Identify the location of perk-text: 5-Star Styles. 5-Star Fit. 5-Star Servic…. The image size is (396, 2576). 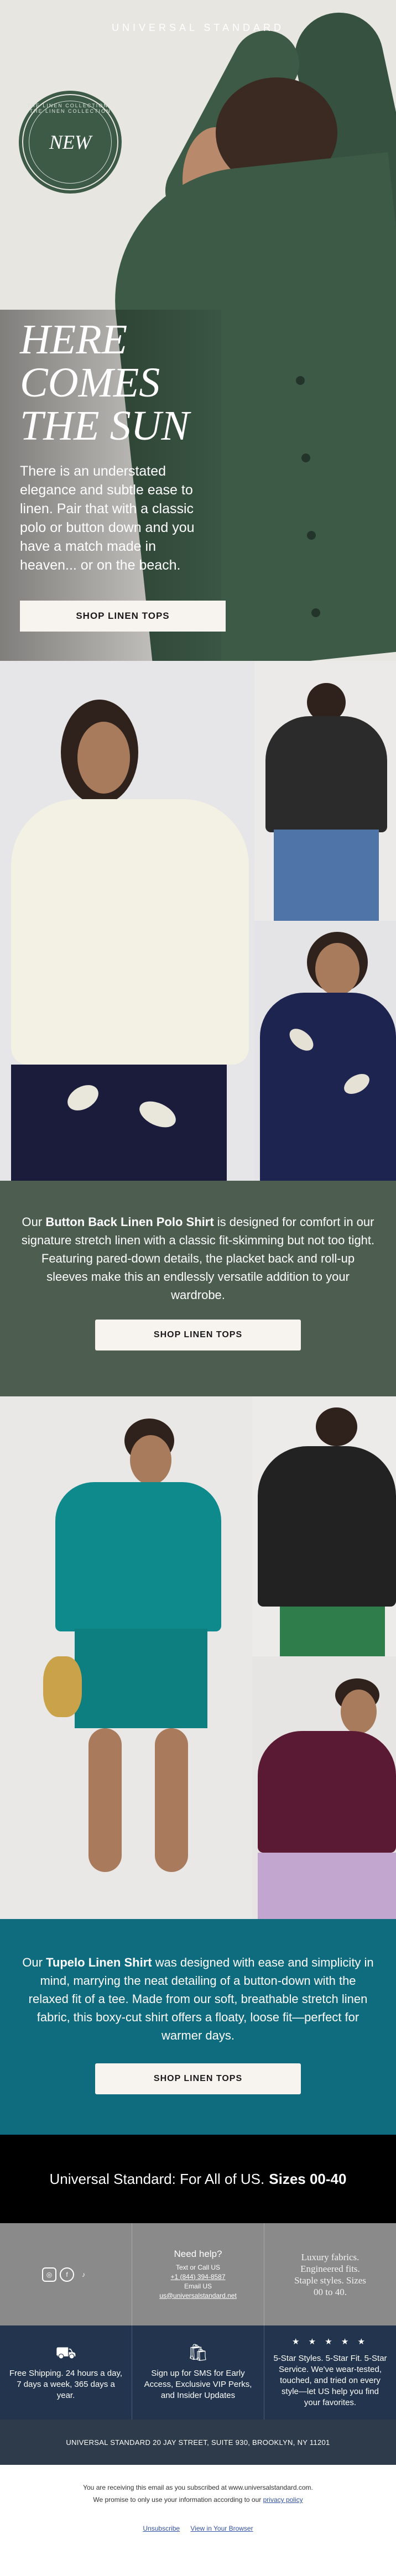
(330, 2380).